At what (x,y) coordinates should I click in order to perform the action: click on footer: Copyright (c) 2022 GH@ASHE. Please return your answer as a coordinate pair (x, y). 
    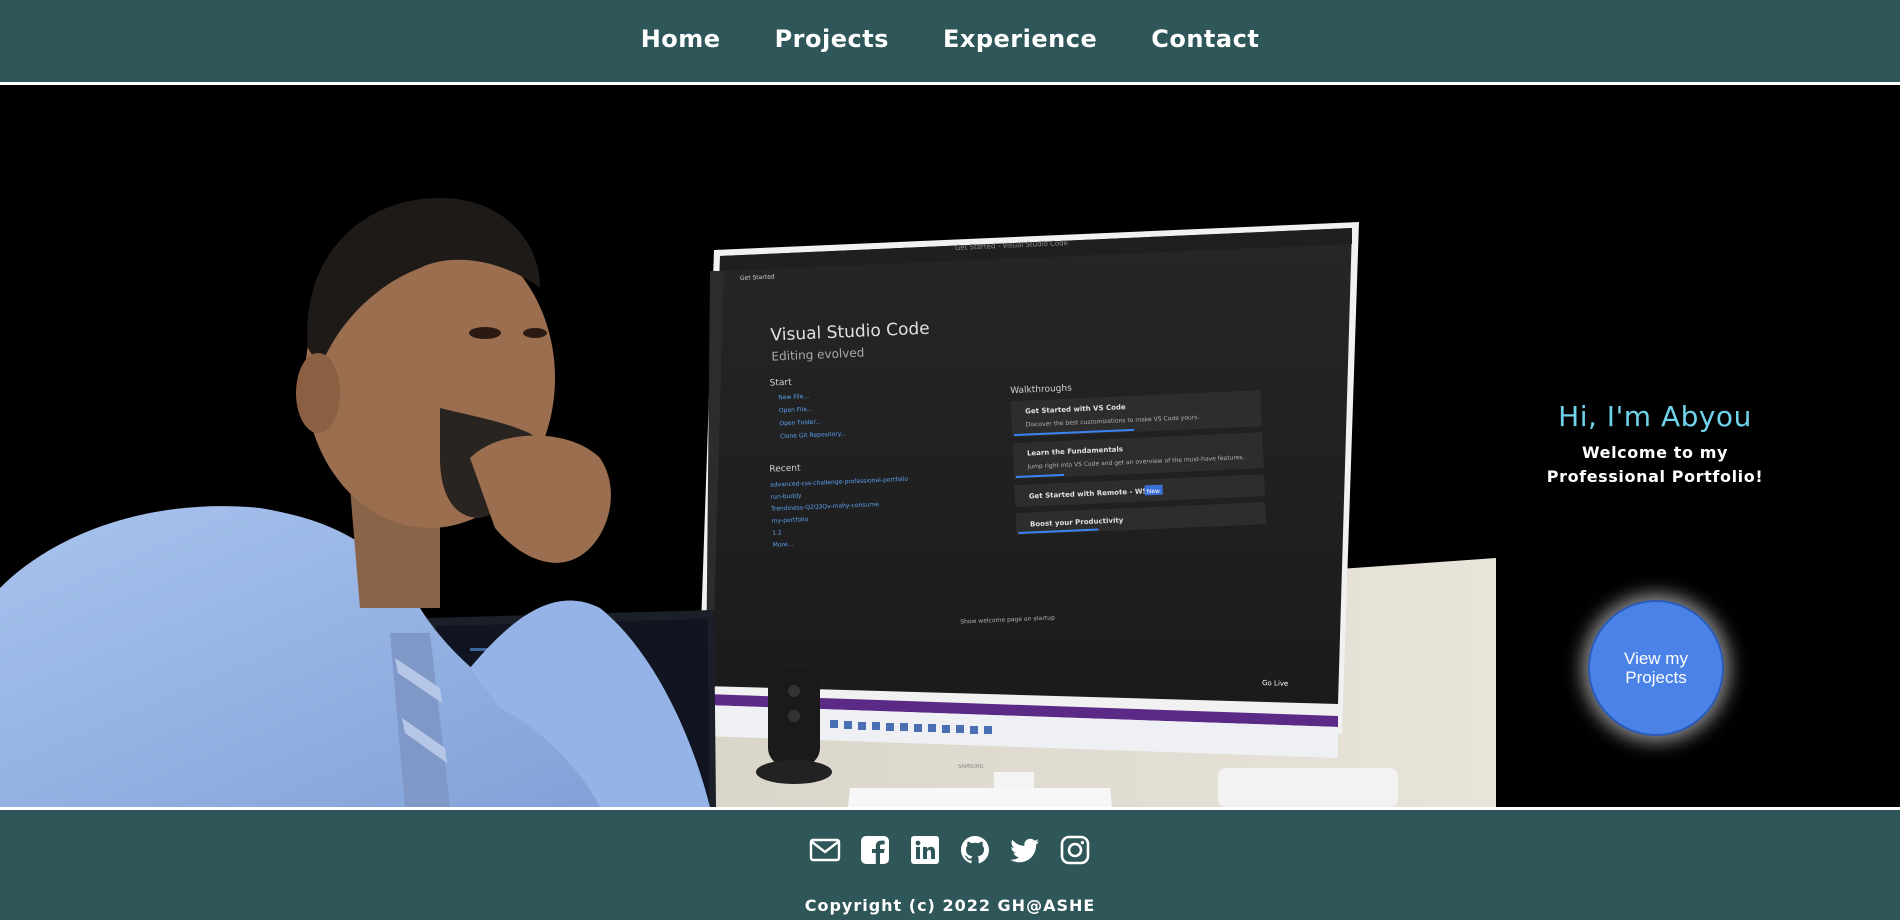
    Looking at the image, I should click on (950, 863).